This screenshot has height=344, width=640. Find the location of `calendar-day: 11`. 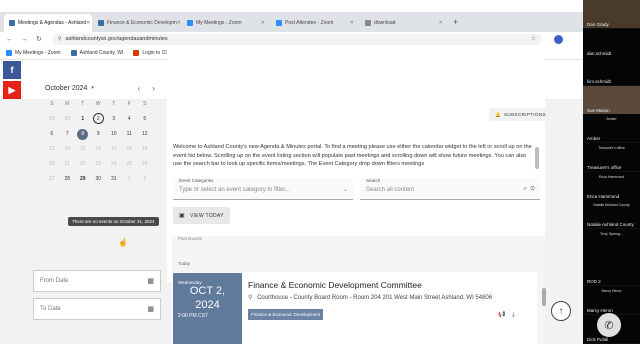

calendar-day: 11 is located at coordinates (130, 134).